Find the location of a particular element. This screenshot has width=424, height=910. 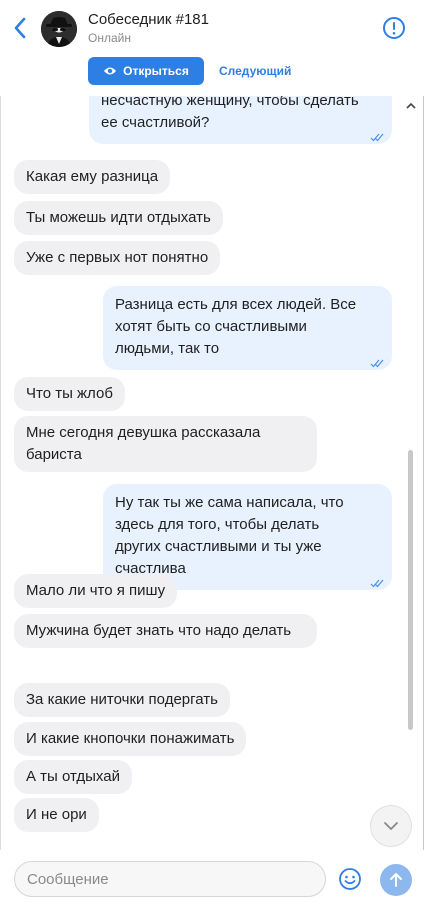

message-text: А ты отдыхай is located at coordinates (73, 776).